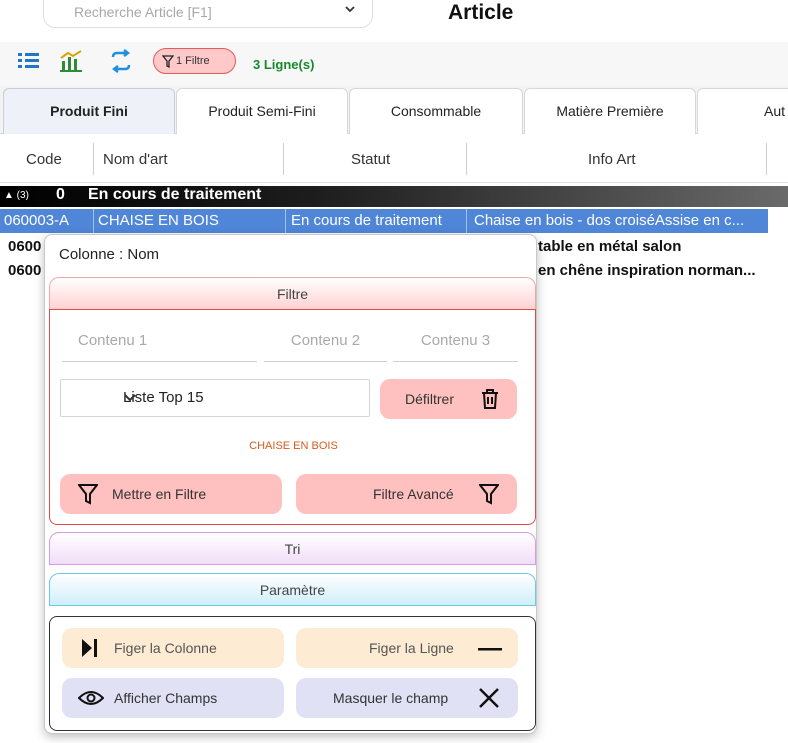 This screenshot has height=743, width=788. Describe the element at coordinates (742, 111) in the screenshot. I see `tab-autre: Aut` at that location.